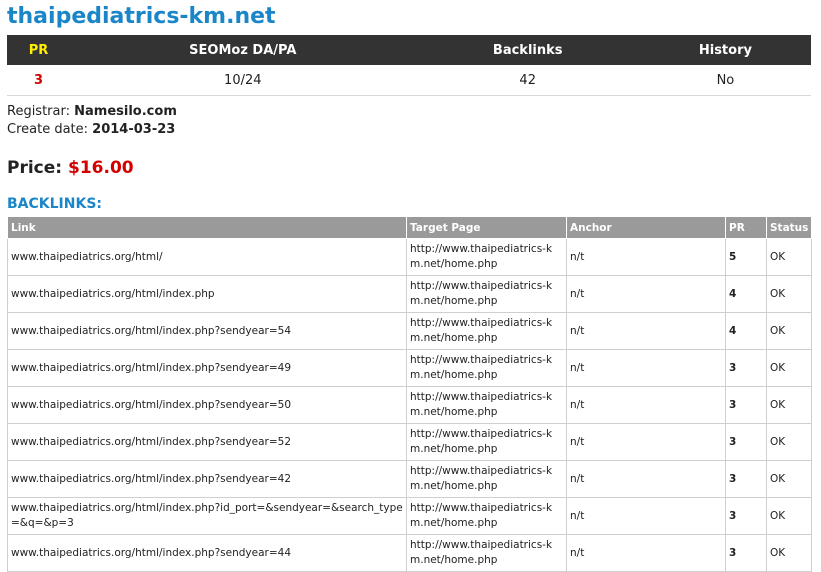 The image size is (821, 572). Describe the element at coordinates (134, 129) in the screenshot. I see `create-date-value: 2014-03-23` at that location.